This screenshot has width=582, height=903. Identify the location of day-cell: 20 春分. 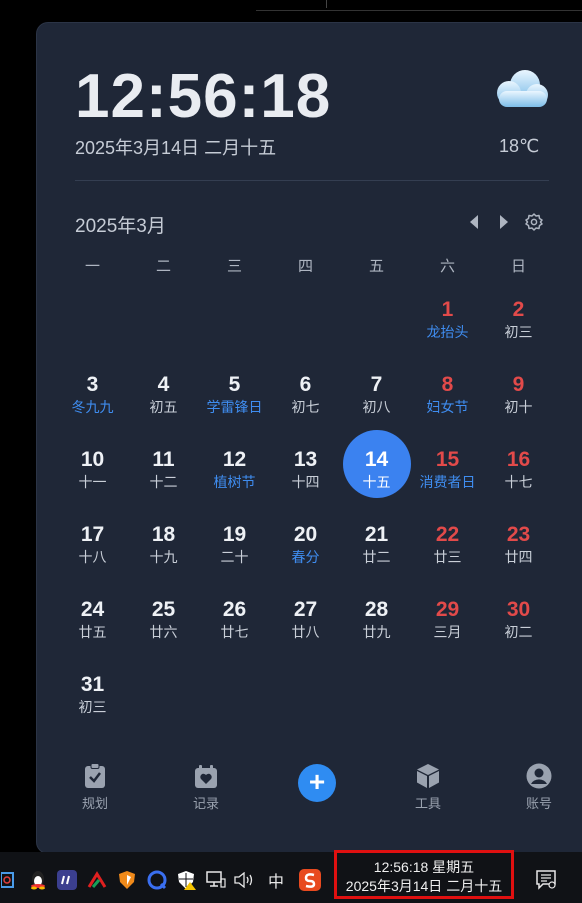
(305, 550).